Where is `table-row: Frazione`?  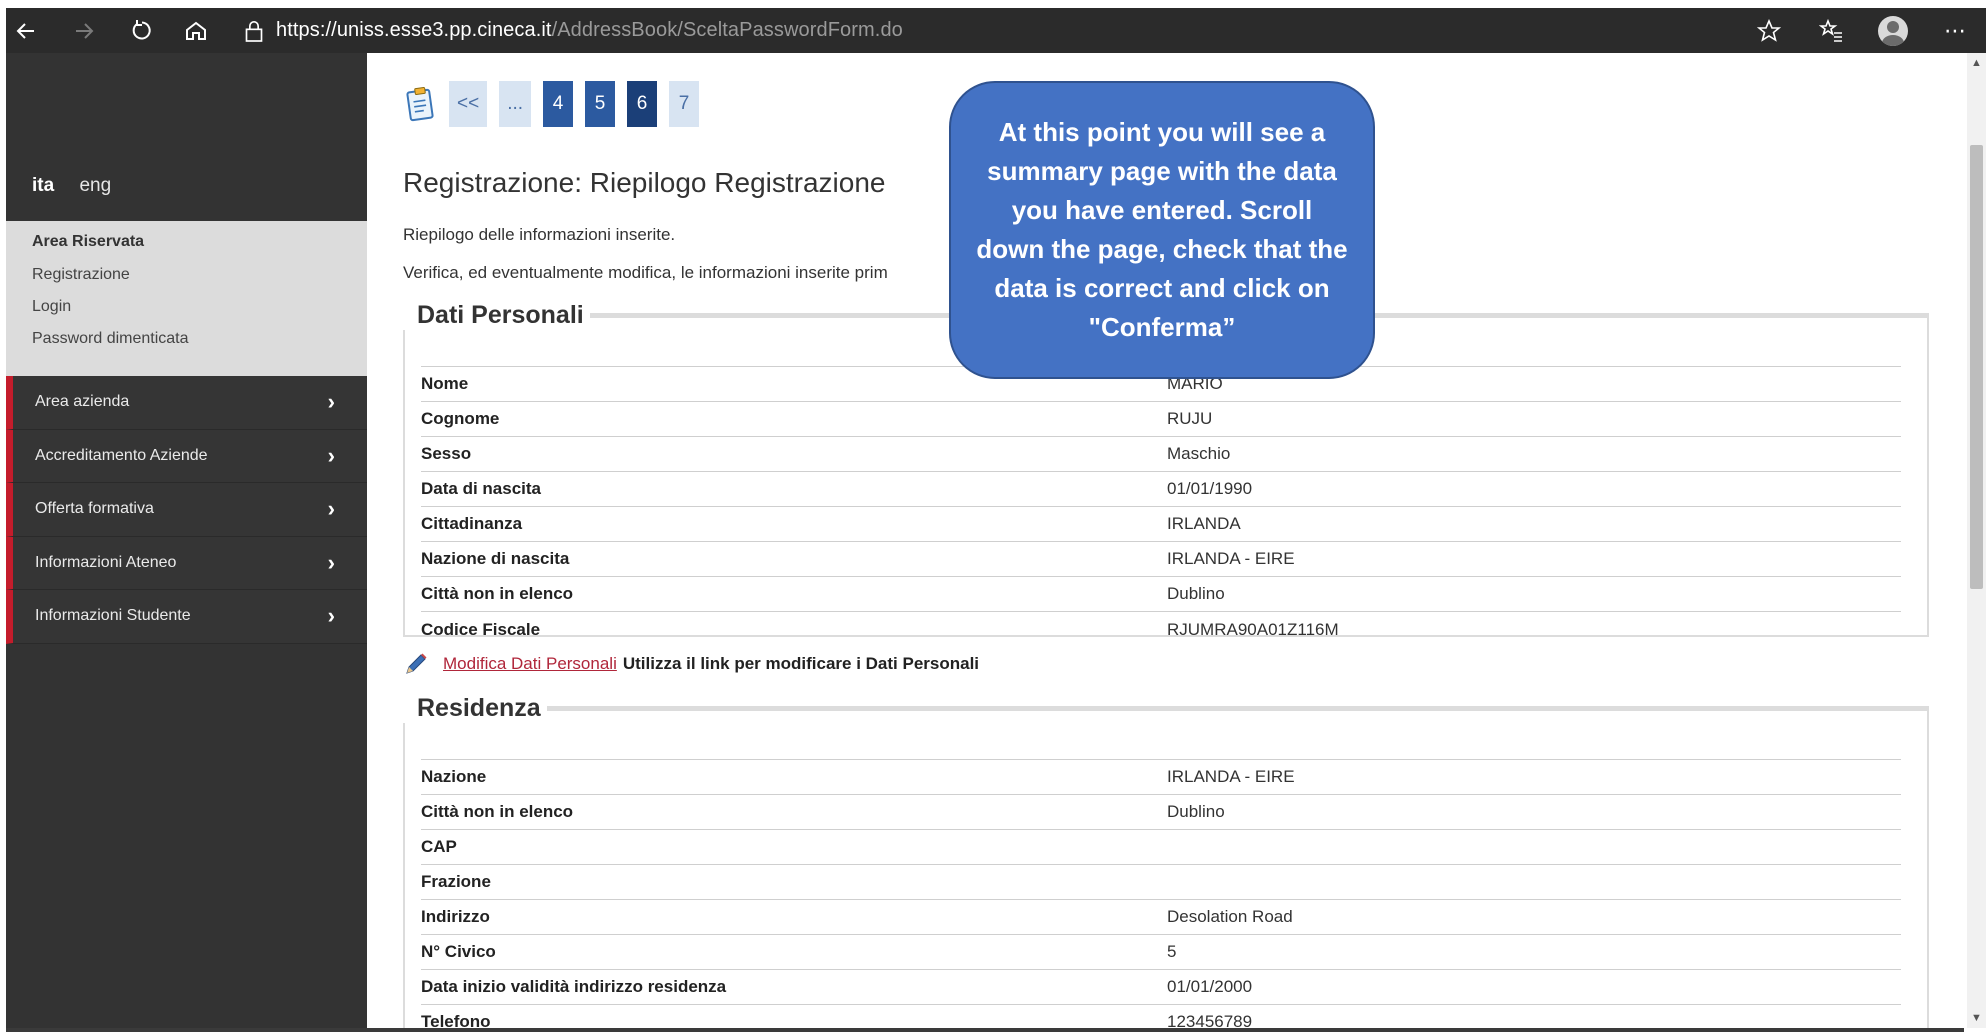
table-row: Frazione is located at coordinates (1161, 882).